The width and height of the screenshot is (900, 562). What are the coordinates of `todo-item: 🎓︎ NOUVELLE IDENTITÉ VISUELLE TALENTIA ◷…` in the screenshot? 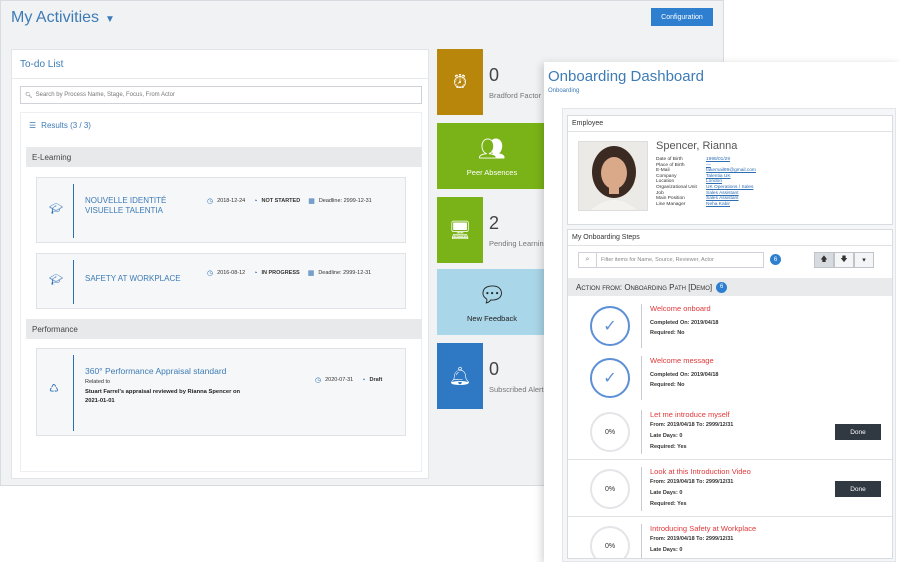 It's located at (221, 210).